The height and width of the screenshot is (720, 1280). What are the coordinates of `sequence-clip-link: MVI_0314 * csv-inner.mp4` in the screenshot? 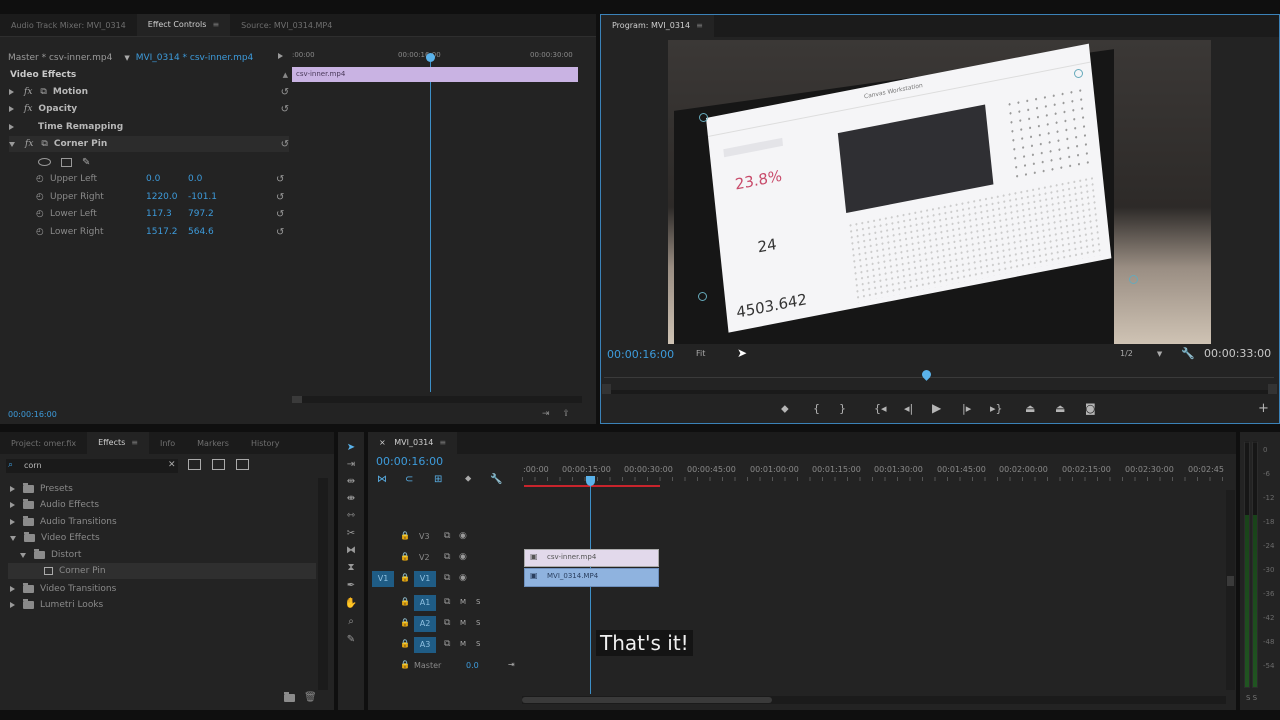 It's located at (195, 58).